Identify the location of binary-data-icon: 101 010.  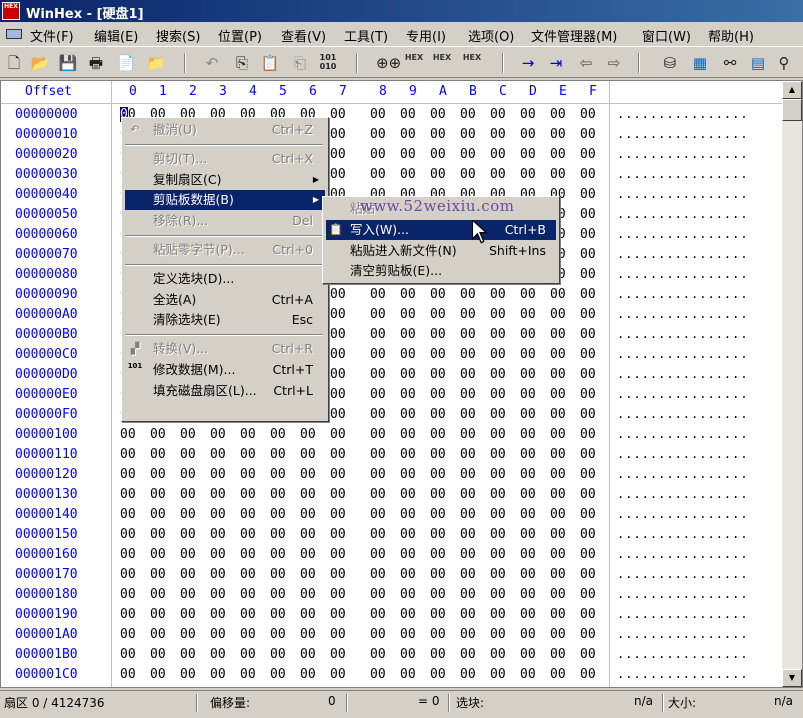
(328, 63).